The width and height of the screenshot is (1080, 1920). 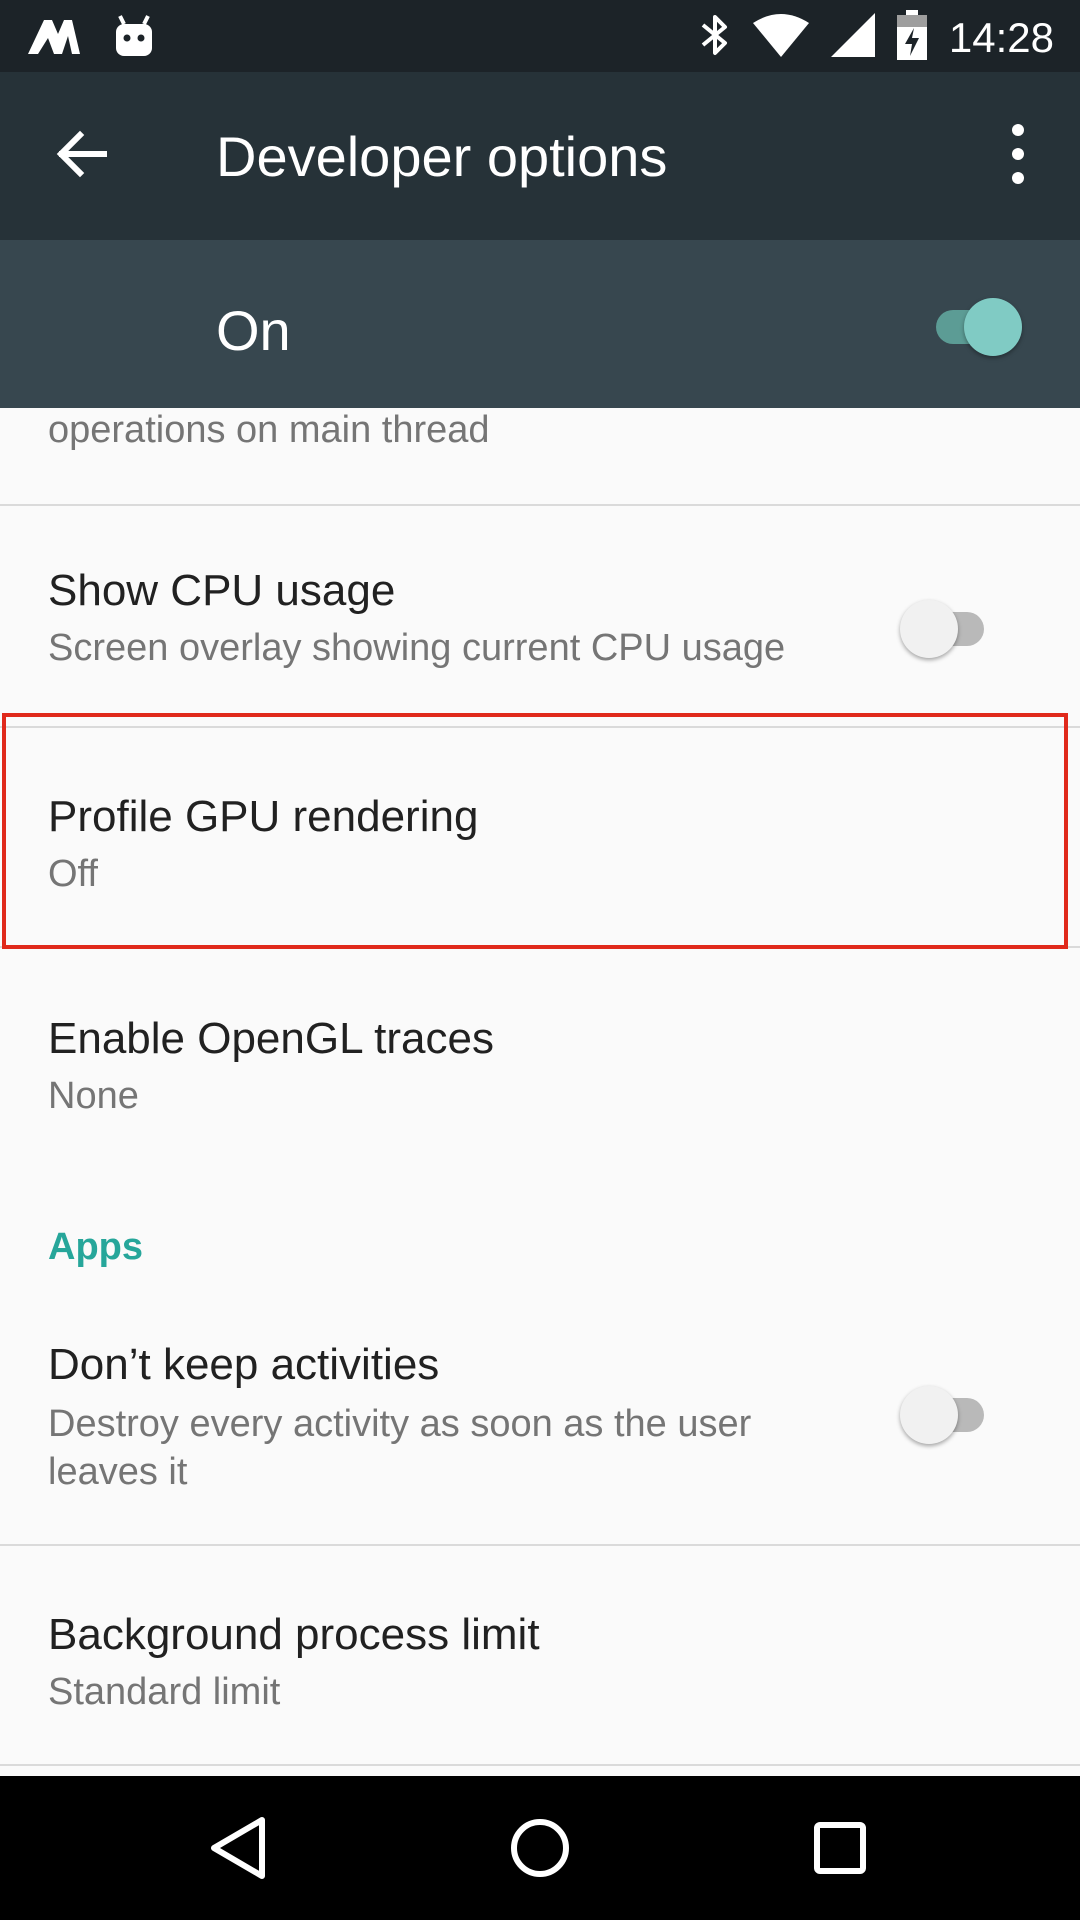 I want to click on cell-signal-icon, so click(x=852, y=37).